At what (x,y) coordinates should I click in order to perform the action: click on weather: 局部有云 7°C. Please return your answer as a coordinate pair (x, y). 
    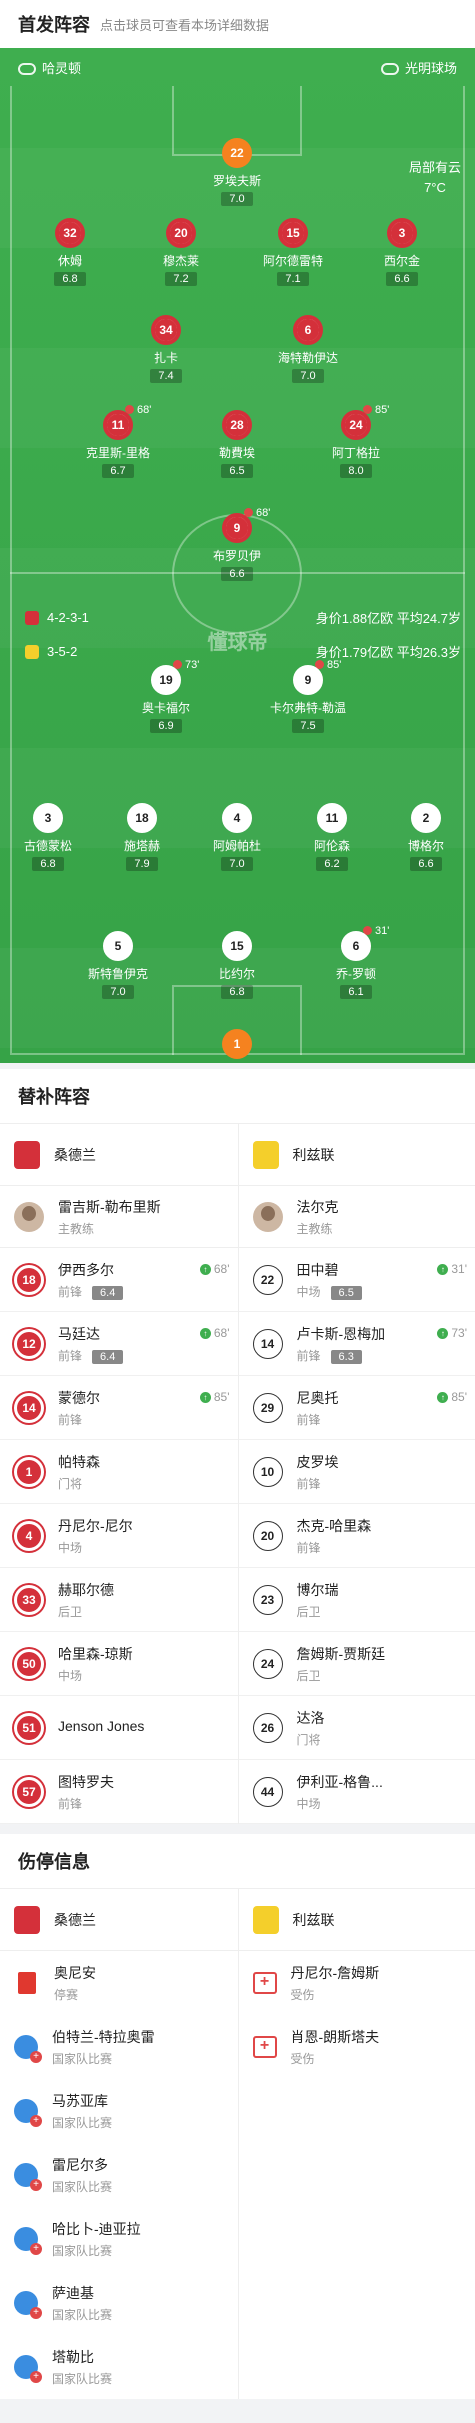
    Looking at the image, I should click on (435, 178).